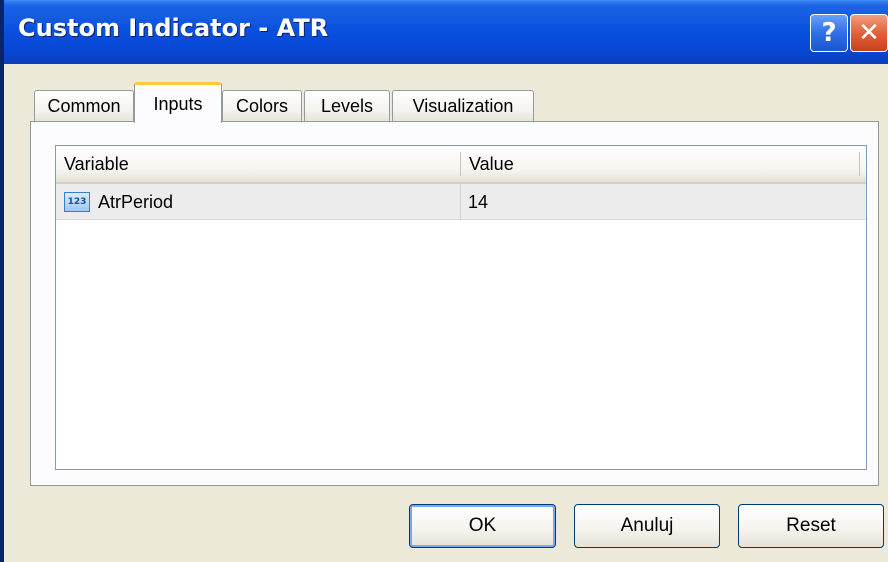 The width and height of the screenshot is (888, 562). What do you see at coordinates (96, 163) in the screenshot?
I see `column-label: Variable` at bounding box center [96, 163].